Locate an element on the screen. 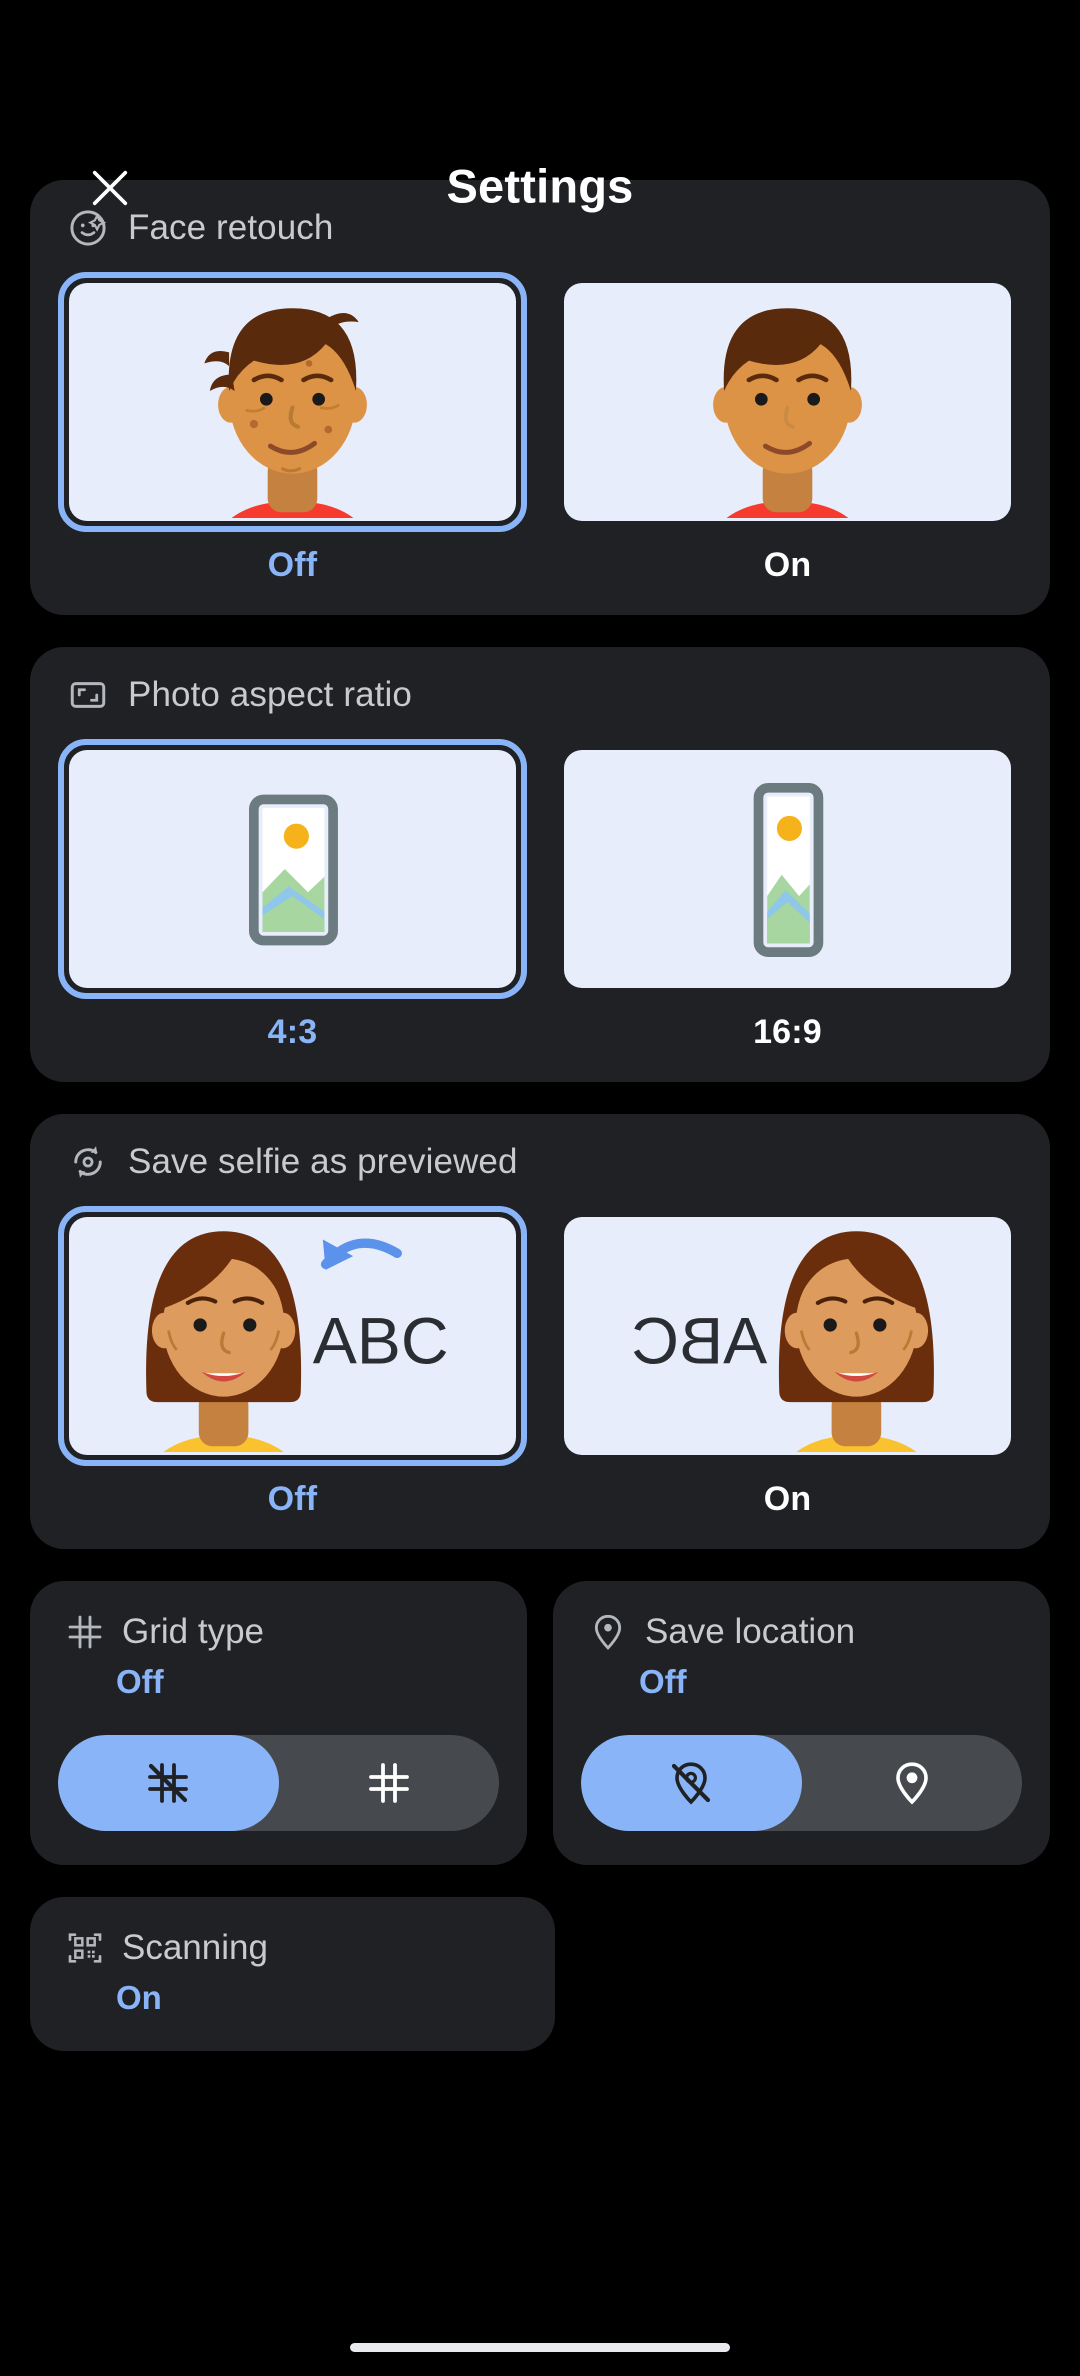 Image resolution: width=1080 pixels, height=2376 pixels. option-face-retouch-on: On is located at coordinates (787, 428).